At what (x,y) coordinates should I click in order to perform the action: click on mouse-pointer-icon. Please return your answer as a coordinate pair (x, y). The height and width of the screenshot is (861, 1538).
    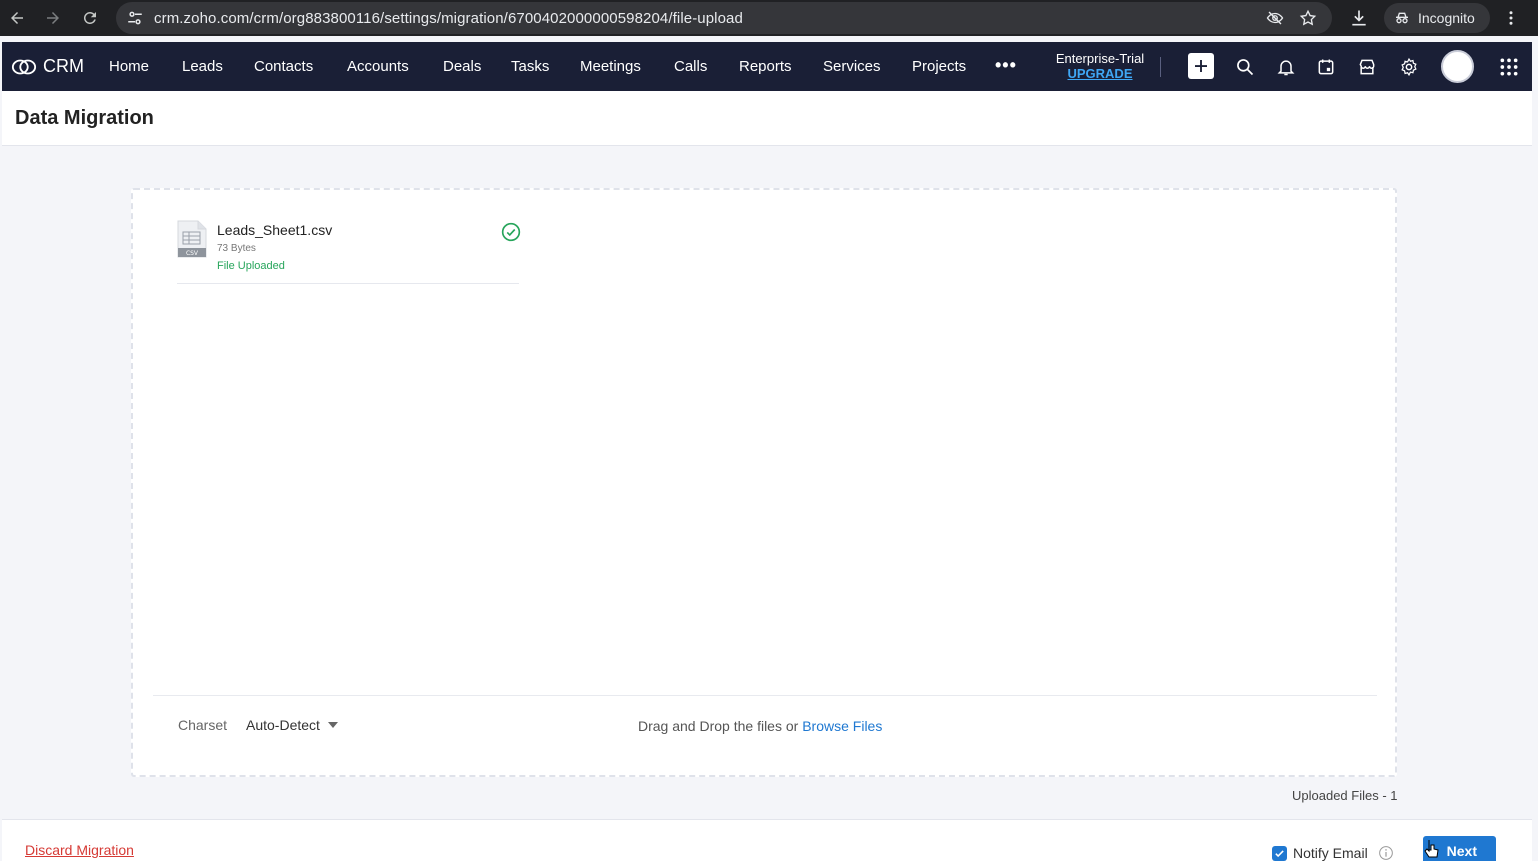
    Looking at the image, I should click on (1431, 849).